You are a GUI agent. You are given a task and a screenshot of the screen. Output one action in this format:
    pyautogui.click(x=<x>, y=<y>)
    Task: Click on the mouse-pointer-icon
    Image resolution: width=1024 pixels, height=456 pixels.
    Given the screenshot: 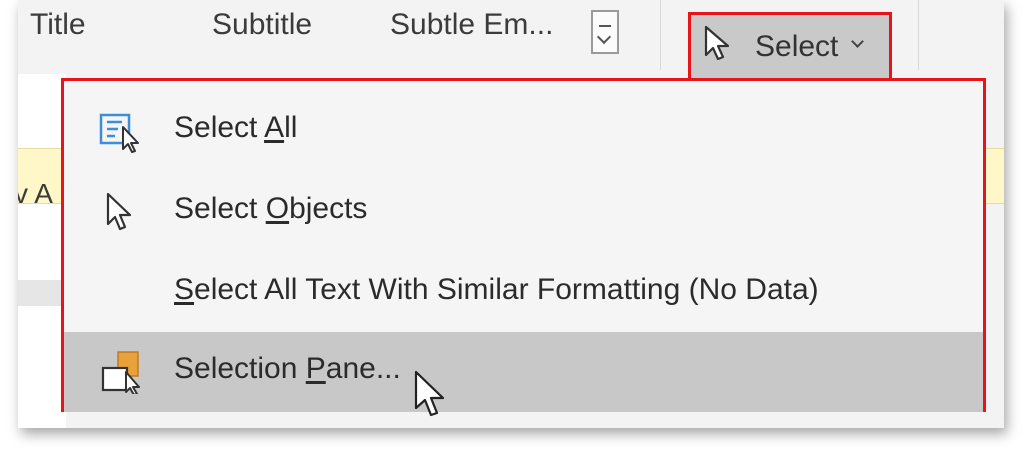 What is the action you would take?
    pyautogui.click(x=429, y=393)
    